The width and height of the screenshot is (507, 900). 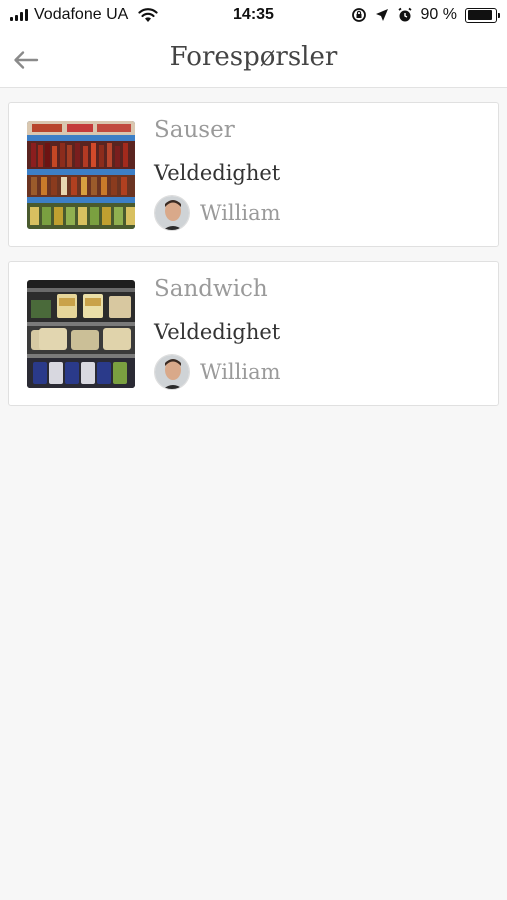 What do you see at coordinates (404, 14) in the screenshot?
I see `alarm-icon` at bounding box center [404, 14].